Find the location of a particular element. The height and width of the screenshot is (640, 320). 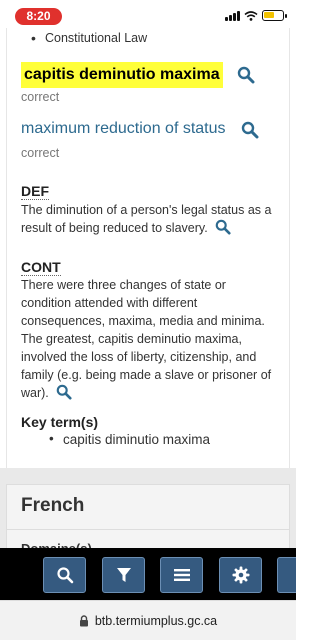

settings-button is located at coordinates (240, 575).